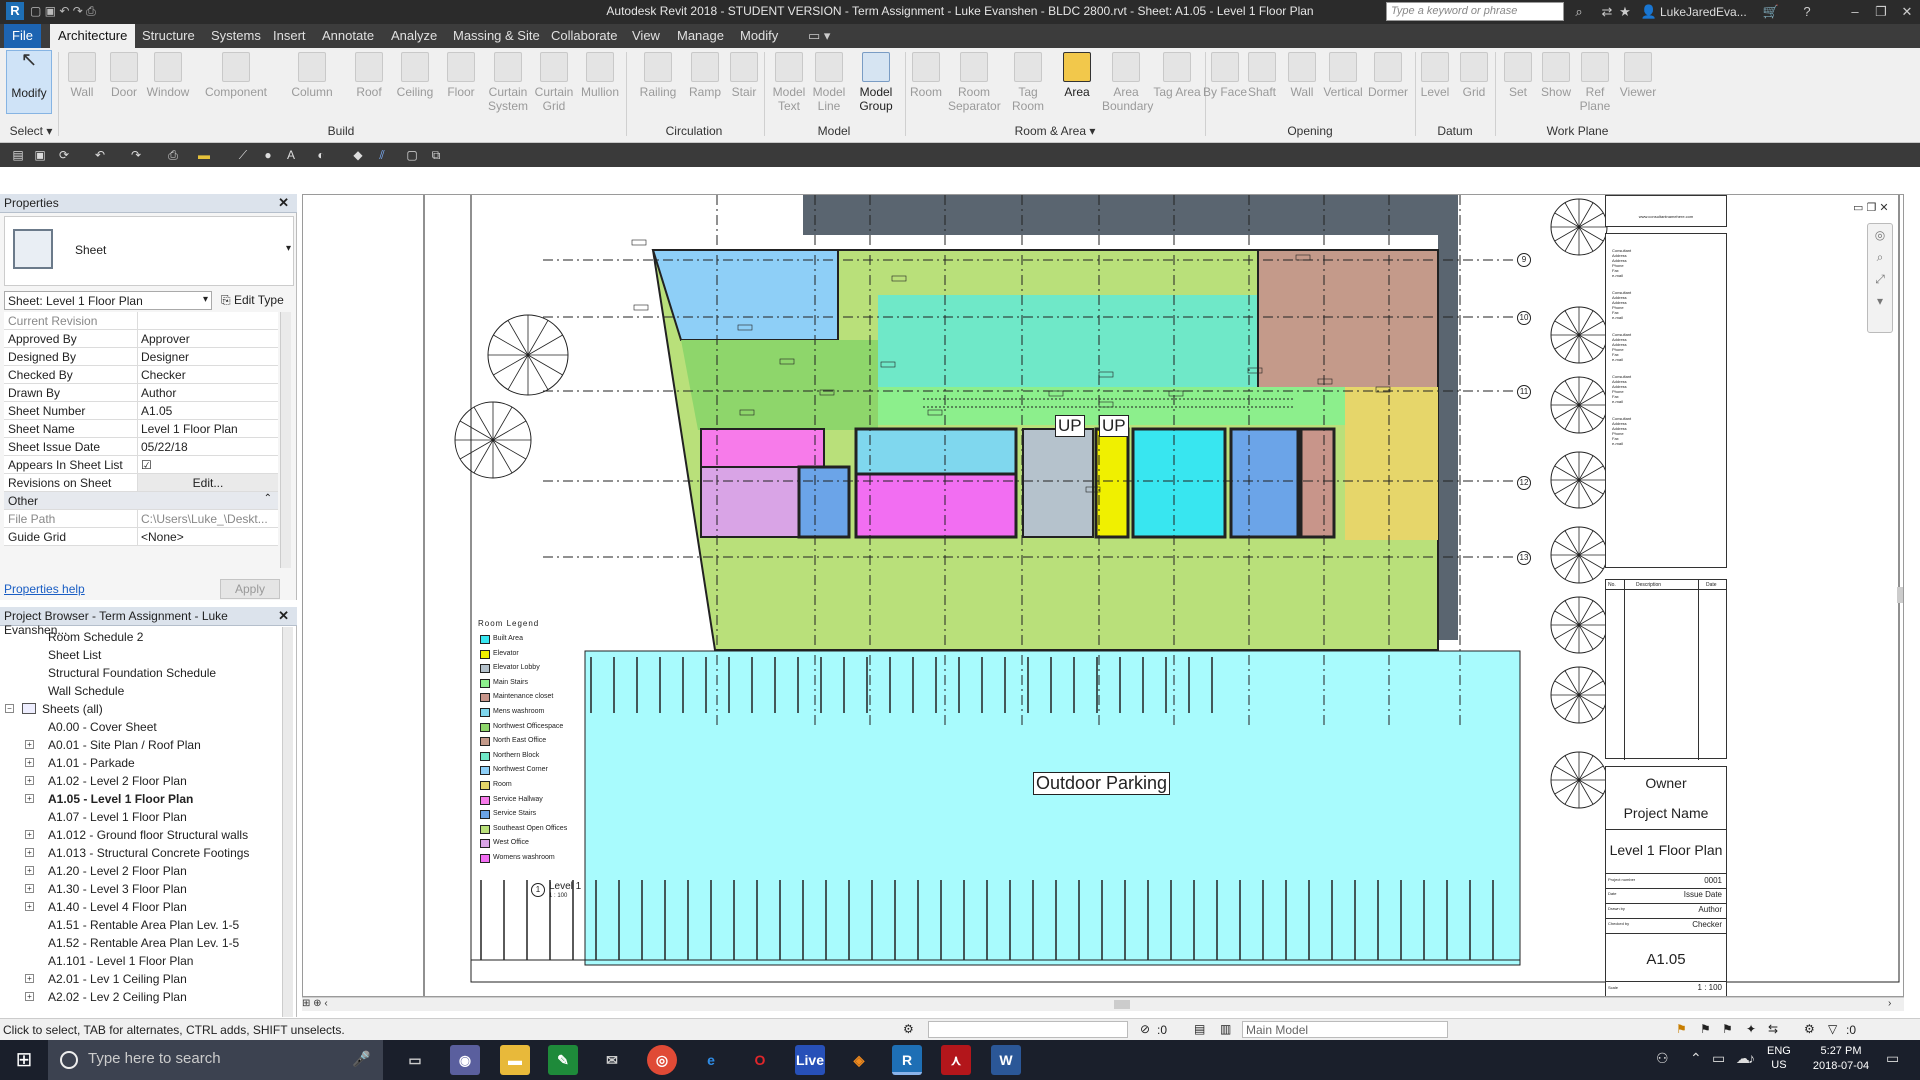 The width and height of the screenshot is (1920, 1080). I want to click on select-pinned-icon: ⚑, so click(1727, 1029).